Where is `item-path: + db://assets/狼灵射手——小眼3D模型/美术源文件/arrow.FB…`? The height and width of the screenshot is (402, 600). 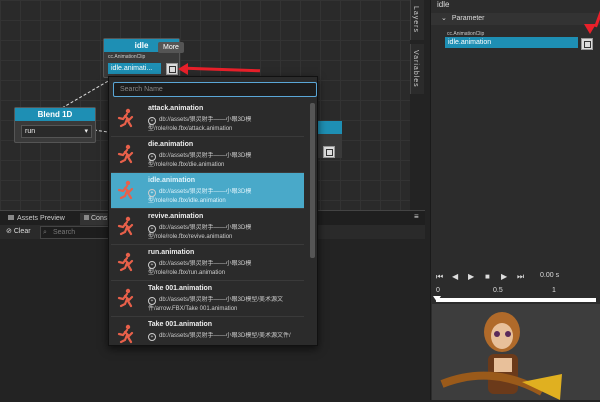
item-path: + db://assets/狼灵射手——小眼3D模型/美术源文件/arrow.FB… is located at coordinates (216, 304).